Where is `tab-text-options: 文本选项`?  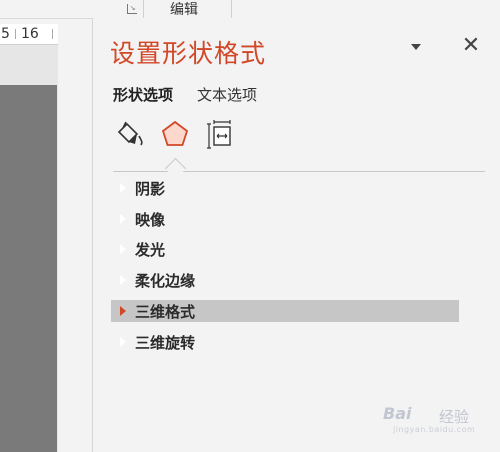
tab-text-options: 文本选项 is located at coordinates (227, 94).